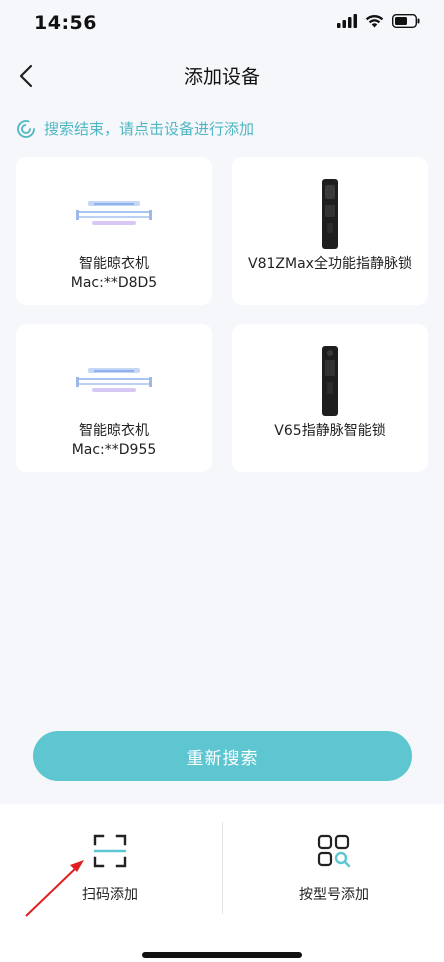 This screenshot has width=444, height=962. What do you see at coordinates (334, 895) in the screenshot?
I see `model-add-label: 按型号添加` at bounding box center [334, 895].